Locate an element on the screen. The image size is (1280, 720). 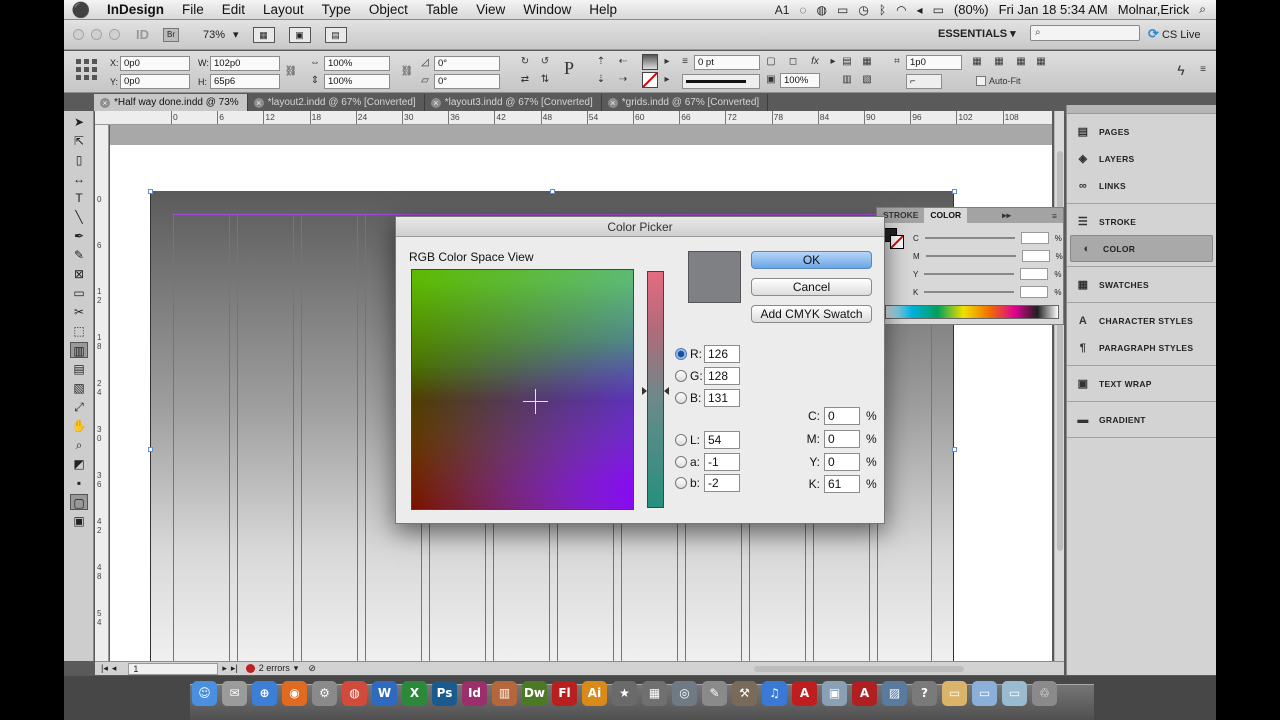
y-field: 0 is located at coordinates (842, 462).